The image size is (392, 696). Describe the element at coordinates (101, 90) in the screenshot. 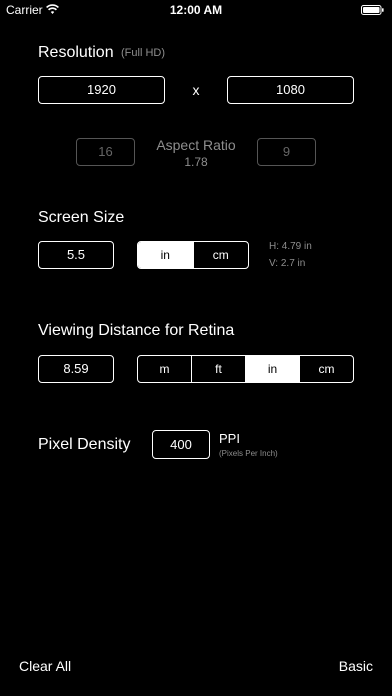

I see `resolution-width-input: 1920` at that location.